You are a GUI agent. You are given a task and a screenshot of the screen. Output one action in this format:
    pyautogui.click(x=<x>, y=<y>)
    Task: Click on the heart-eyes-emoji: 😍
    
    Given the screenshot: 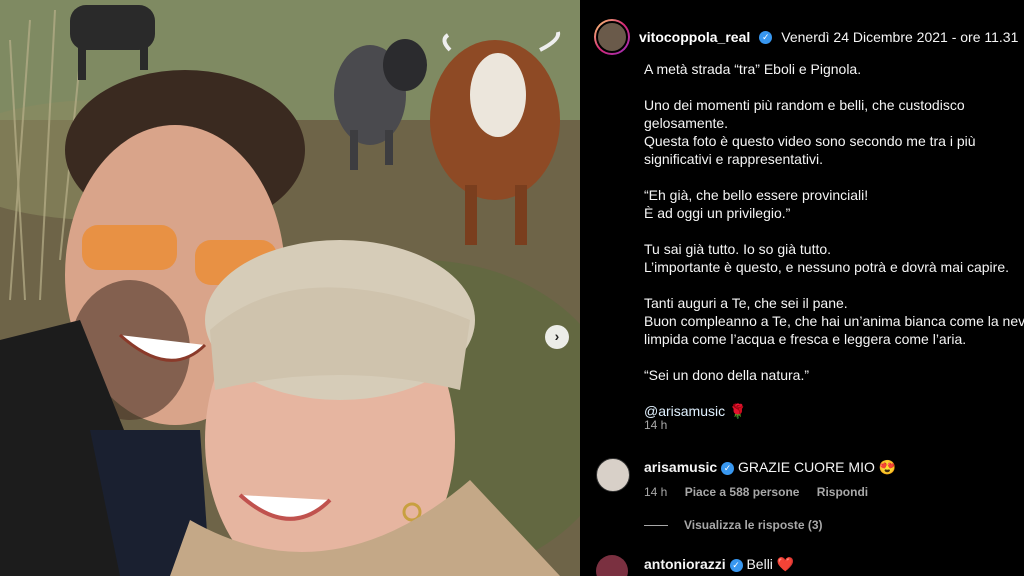 What is the action you would take?
    pyautogui.click(x=887, y=467)
    